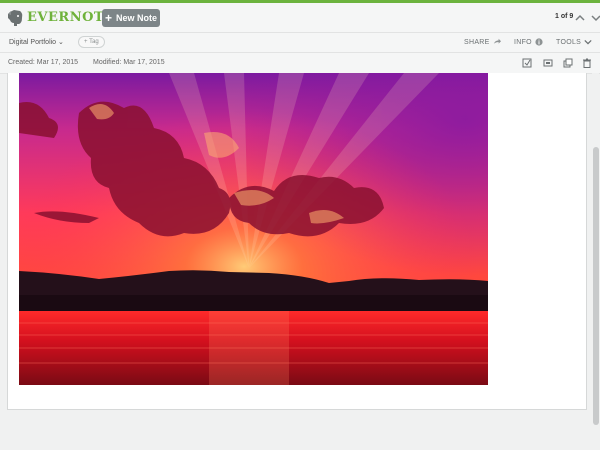  Describe the element at coordinates (569, 42) in the screenshot. I see `tools-label: TOOLS` at that location.